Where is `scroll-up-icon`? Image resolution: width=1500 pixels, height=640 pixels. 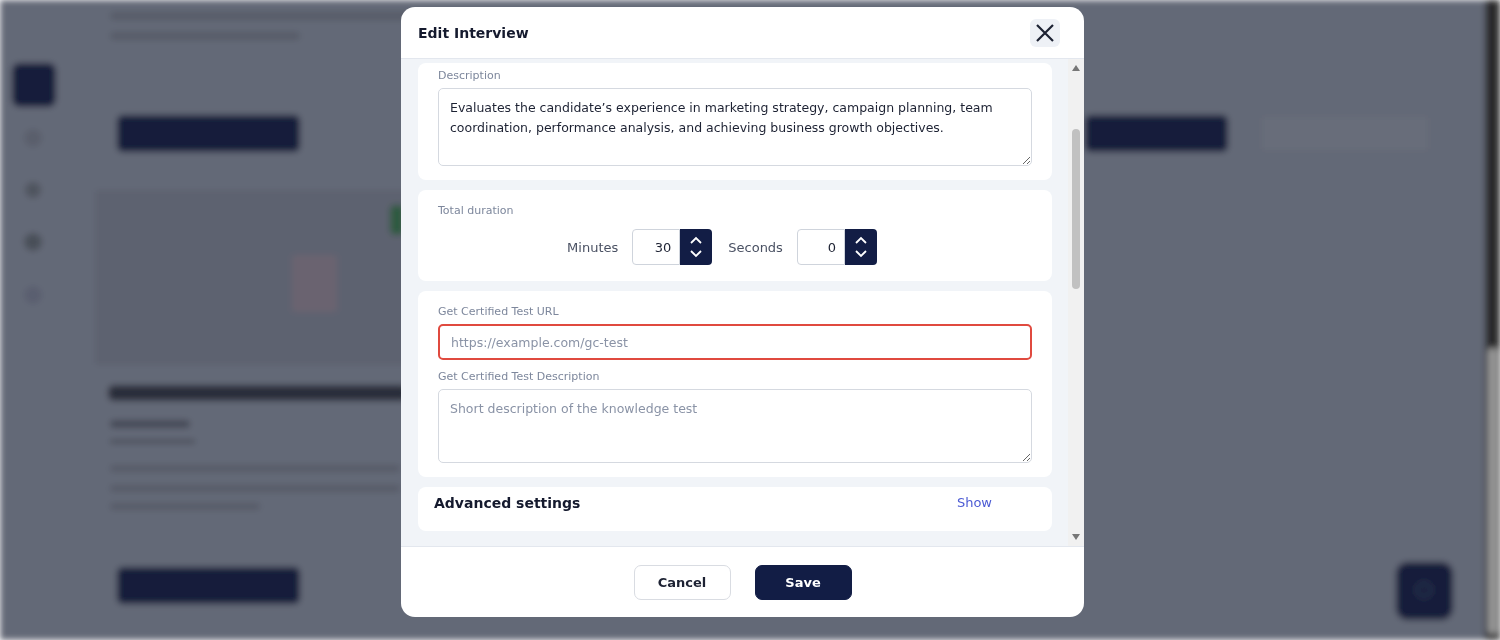
scroll-up-icon is located at coordinates (1076, 68).